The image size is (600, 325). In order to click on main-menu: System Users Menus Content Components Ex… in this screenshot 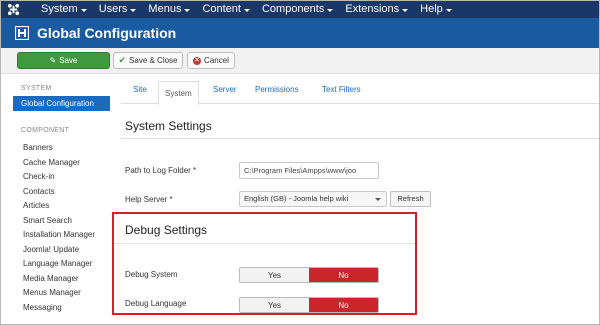, I will do `click(246, 9)`.